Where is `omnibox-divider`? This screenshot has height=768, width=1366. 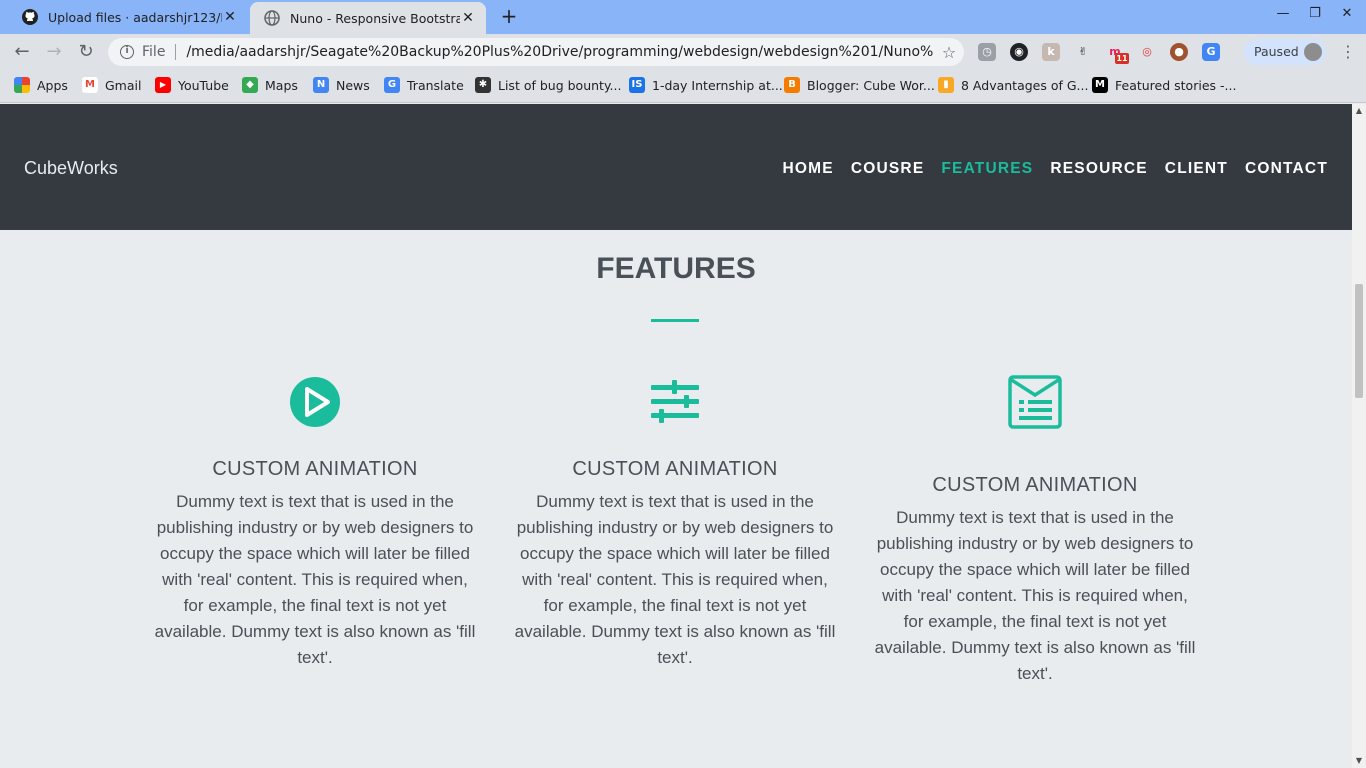
omnibox-divider is located at coordinates (176, 52).